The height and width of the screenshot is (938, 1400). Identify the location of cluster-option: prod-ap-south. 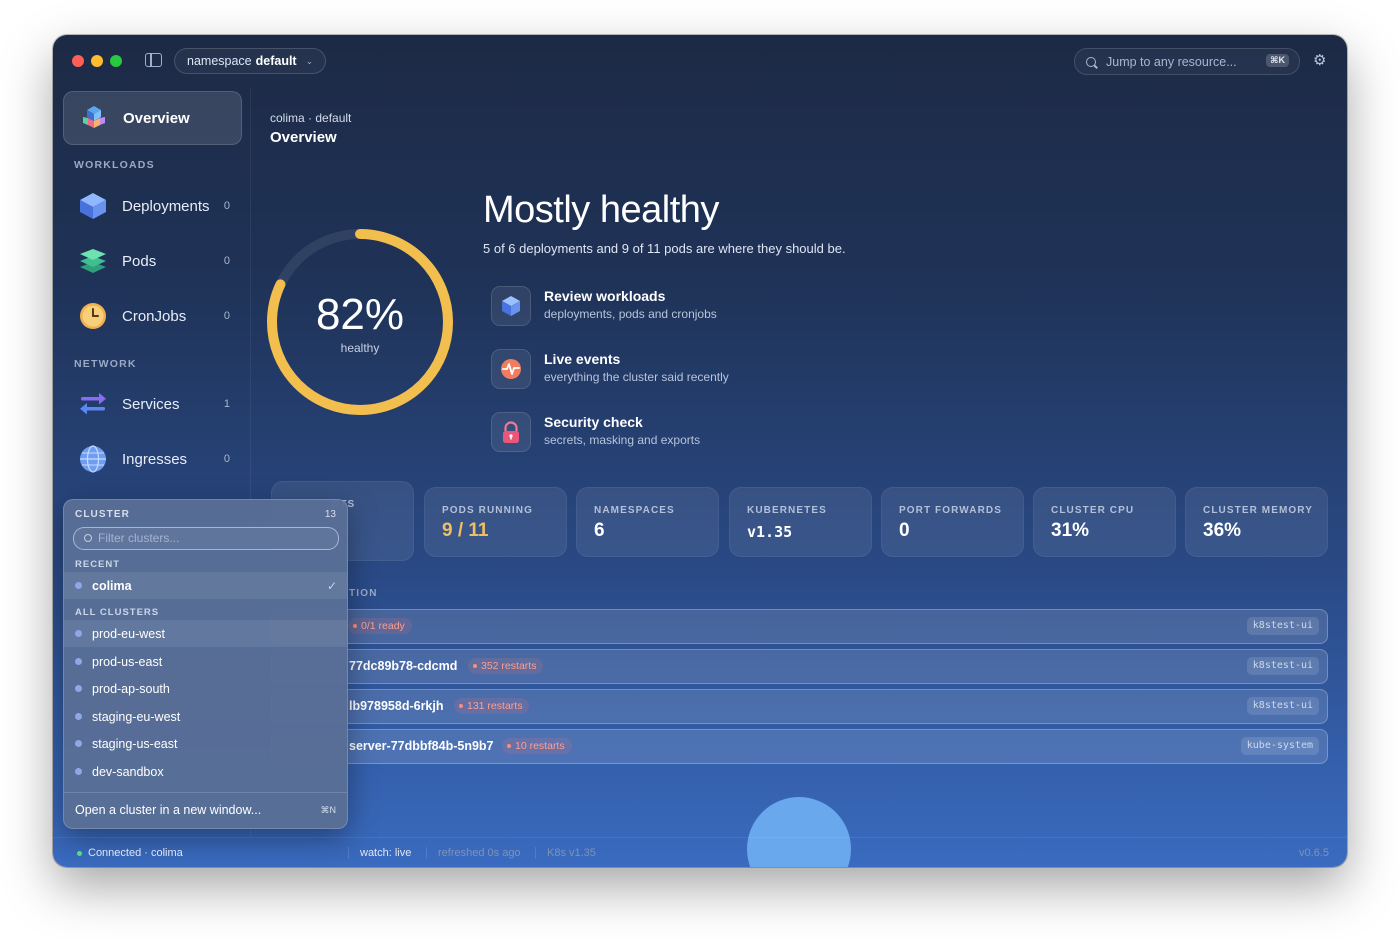
(205, 688).